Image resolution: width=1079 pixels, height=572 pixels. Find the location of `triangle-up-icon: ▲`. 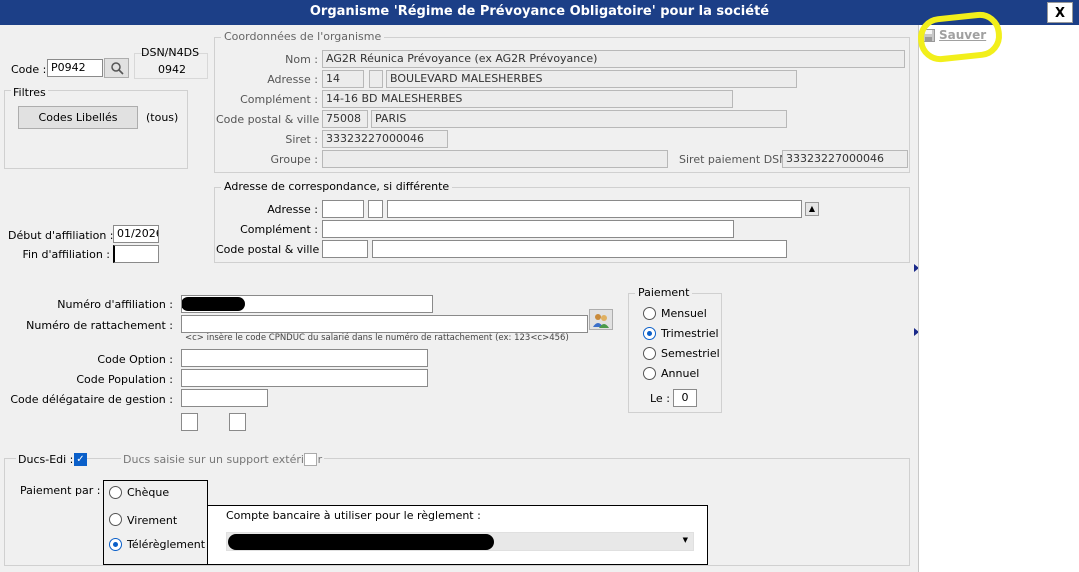

triangle-up-icon: ▲ is located at coordinates (812, 208).